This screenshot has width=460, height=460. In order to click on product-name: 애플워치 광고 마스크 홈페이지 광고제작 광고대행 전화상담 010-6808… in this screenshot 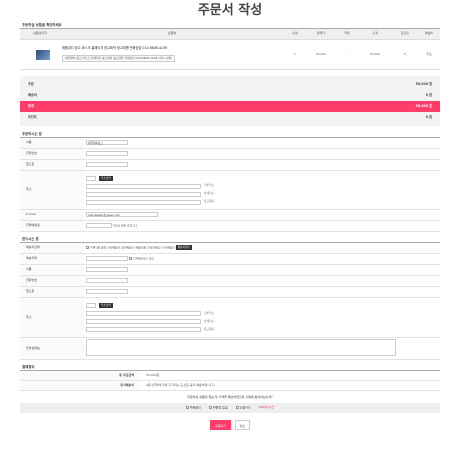, I will do `click(173, 48)`.